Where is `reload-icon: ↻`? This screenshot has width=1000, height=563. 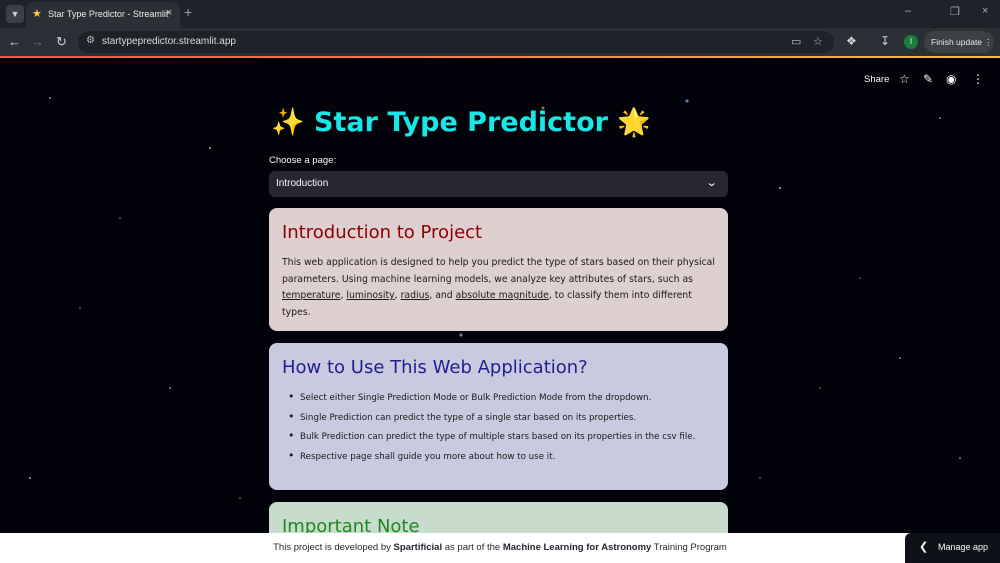 reload-icon: ↻ is located at coordinates (61, 42).